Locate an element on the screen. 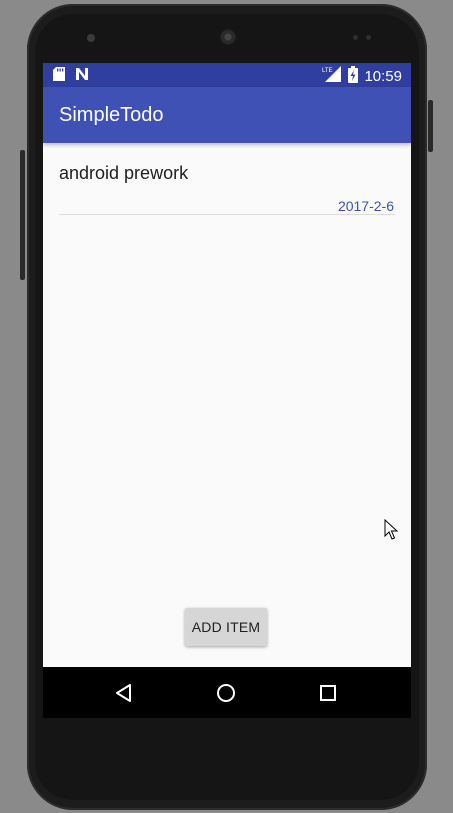 The height and width of the screenshot is (813, 453). app-bar: SimpleTodo is located at coordinates (227, 115).